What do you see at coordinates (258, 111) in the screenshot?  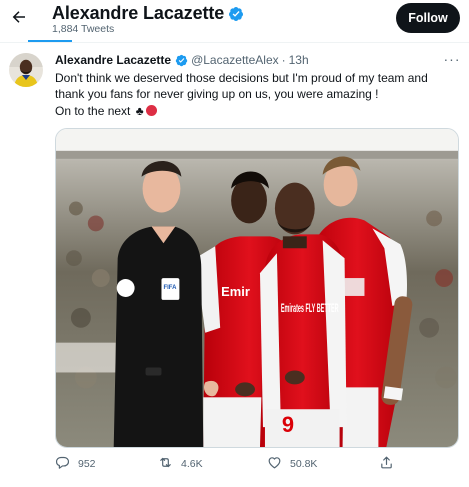 I see `tweet-text-line-last: On to the next ♣` at bounding box center [258, 111].